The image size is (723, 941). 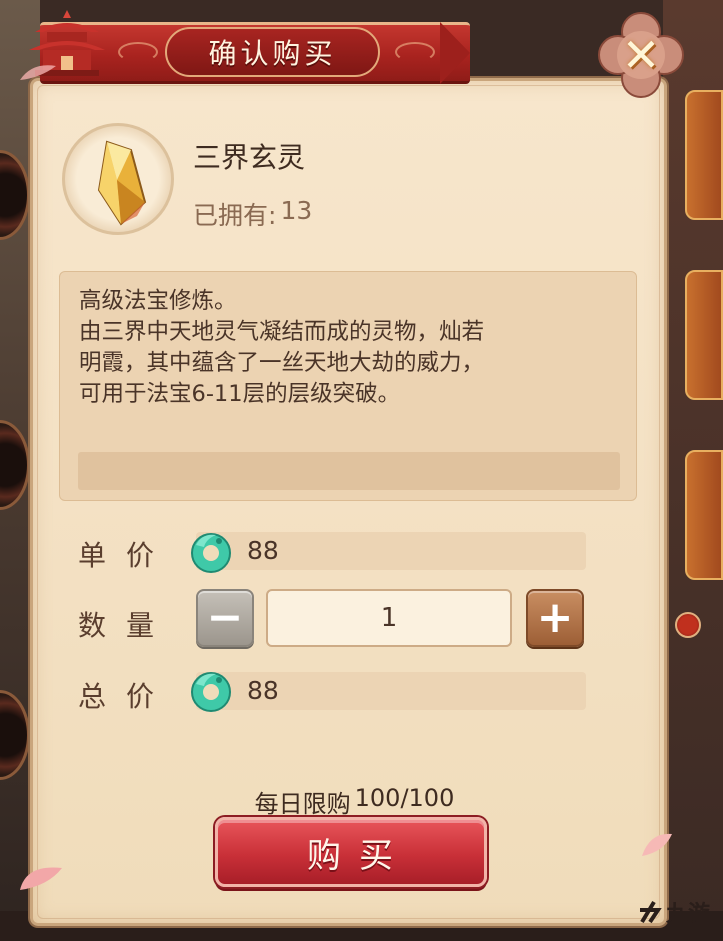 What do you see at coordinates (263, 690) in the screenshot?
I see `total-price-value: 88` at bounding box center [263, 690].